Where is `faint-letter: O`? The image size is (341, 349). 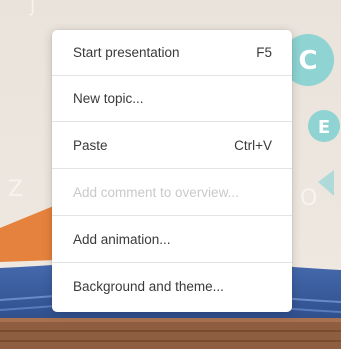 faint-letter: O is located at coordinates (308, 198).